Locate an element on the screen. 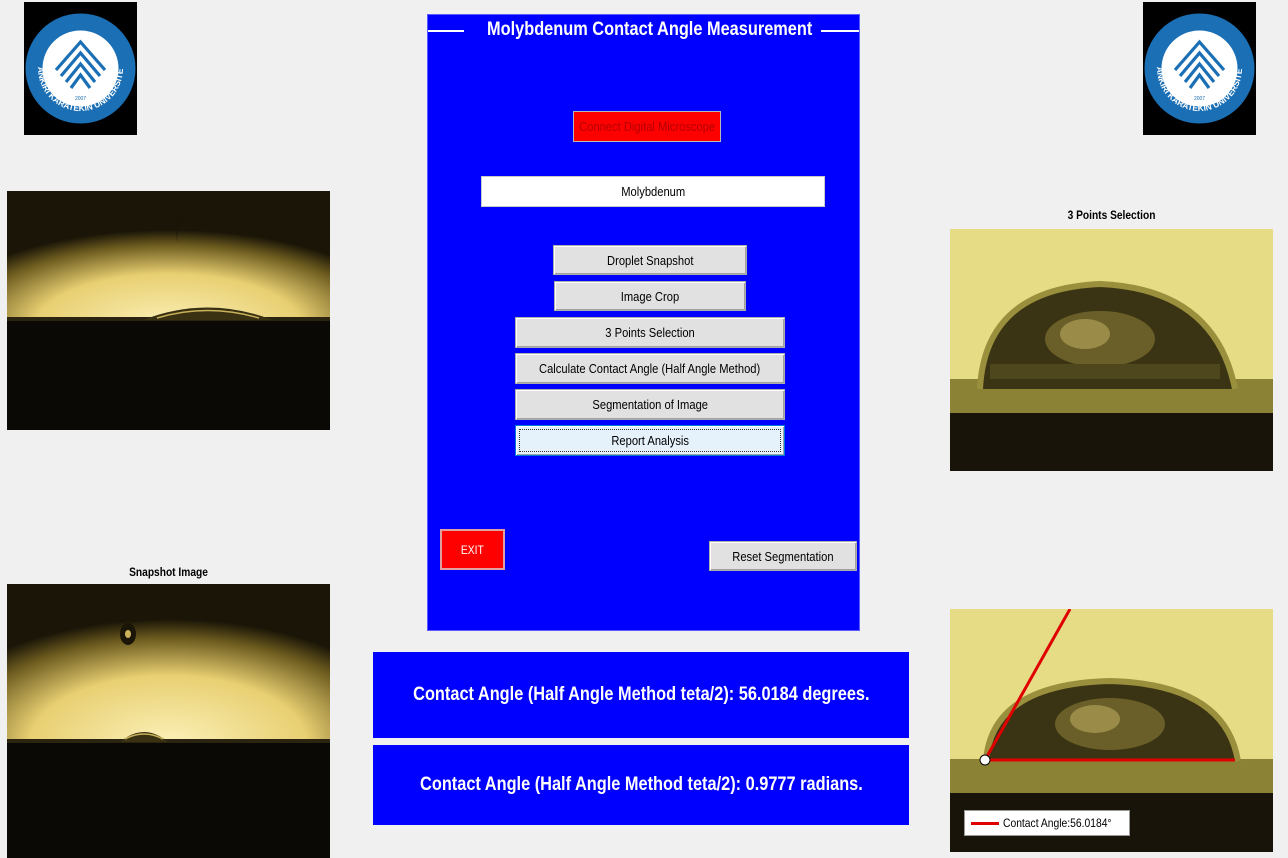 This screenshot has width=1288, height=858. live-camera-view is located at coordinates (168, 310).